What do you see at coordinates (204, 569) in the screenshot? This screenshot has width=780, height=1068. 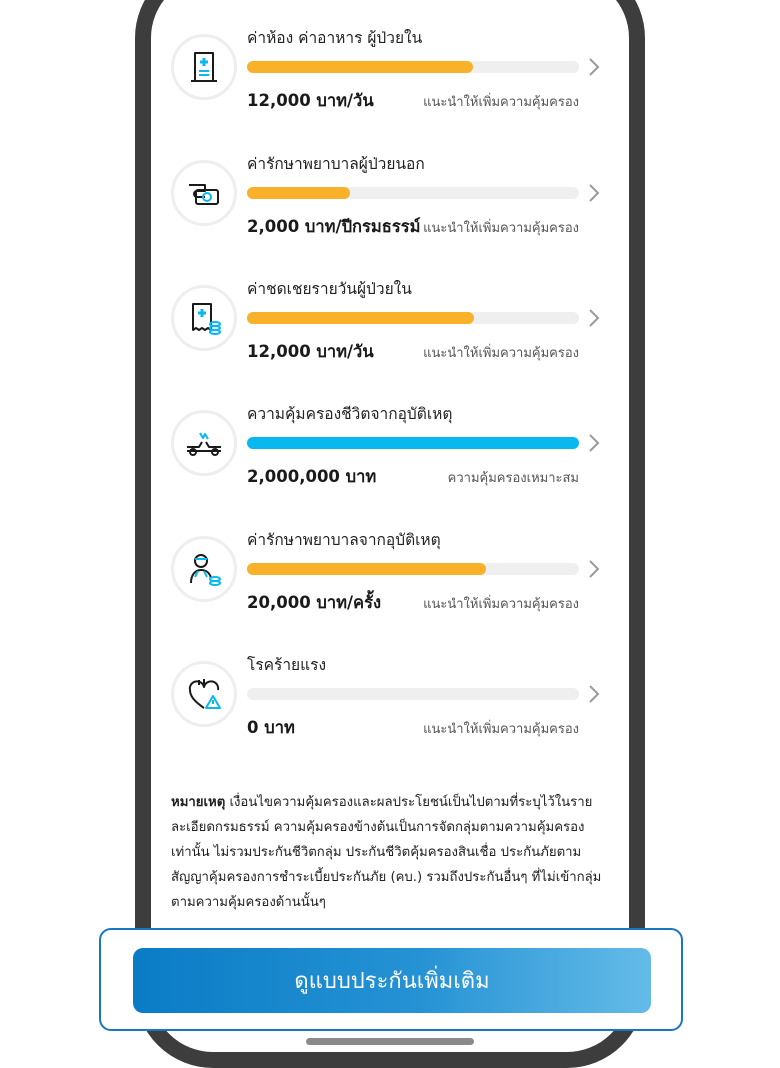 I see `injured-person-coins-icon` at bounding box center [204, 569].